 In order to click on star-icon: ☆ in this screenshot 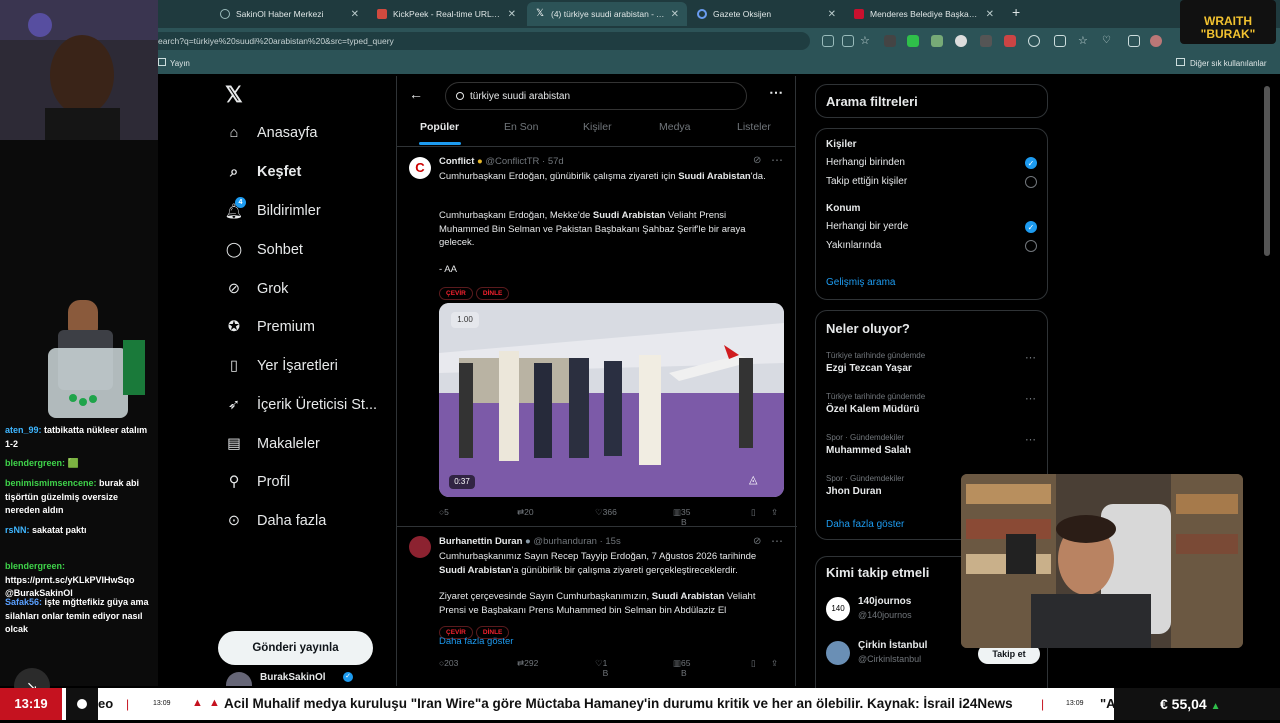, I will do `click(866, 41)`.